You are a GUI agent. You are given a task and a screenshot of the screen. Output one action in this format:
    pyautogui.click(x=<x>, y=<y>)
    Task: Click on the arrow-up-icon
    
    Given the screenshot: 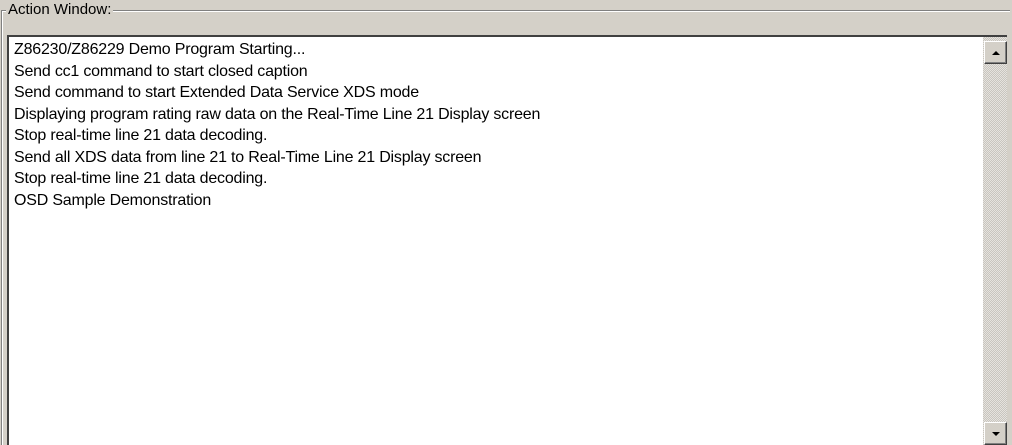 What is the action you would take?
    pyautogui.click(x=995, y=52)
    